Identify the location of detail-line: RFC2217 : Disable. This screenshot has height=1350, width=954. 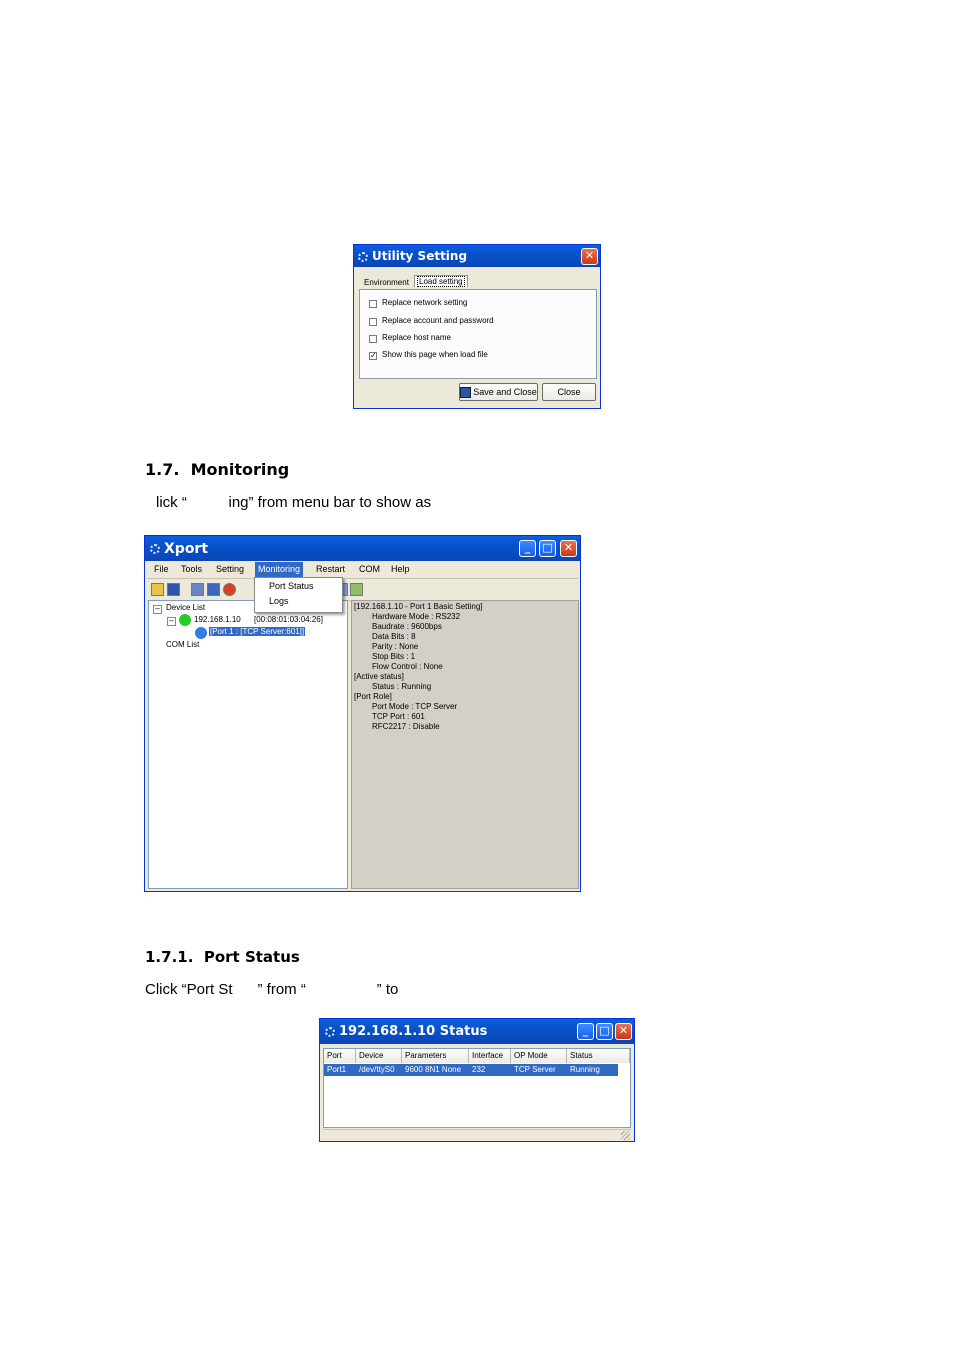
(406, 726).